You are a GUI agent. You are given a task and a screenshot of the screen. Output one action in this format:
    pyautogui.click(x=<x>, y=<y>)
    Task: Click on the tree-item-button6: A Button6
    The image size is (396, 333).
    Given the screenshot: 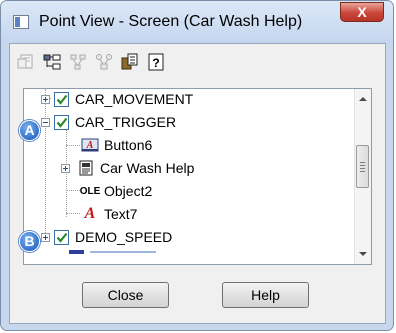 What is the action you would take?
    pyautogui.click(x=116, y=145)
    